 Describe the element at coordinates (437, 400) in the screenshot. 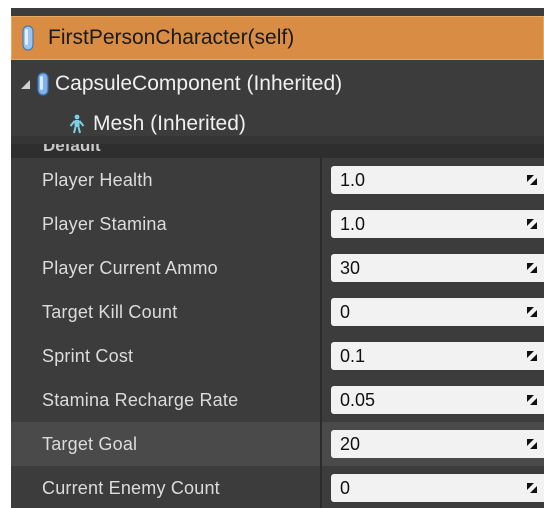

I see `property-value-field: 0.05` at that location.